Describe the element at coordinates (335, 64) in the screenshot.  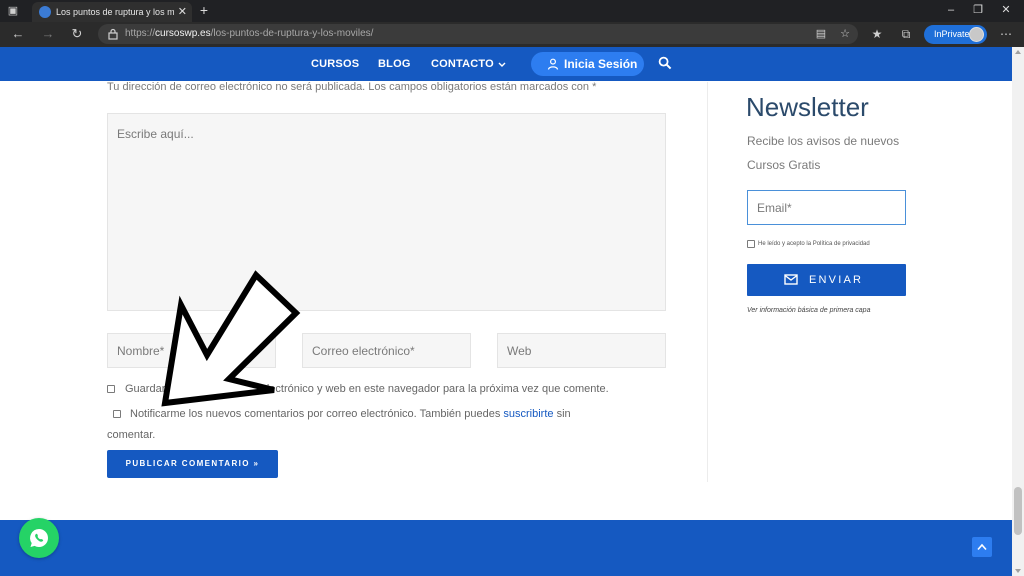
I see `nav-link-cursos: CURSOS` at that location.